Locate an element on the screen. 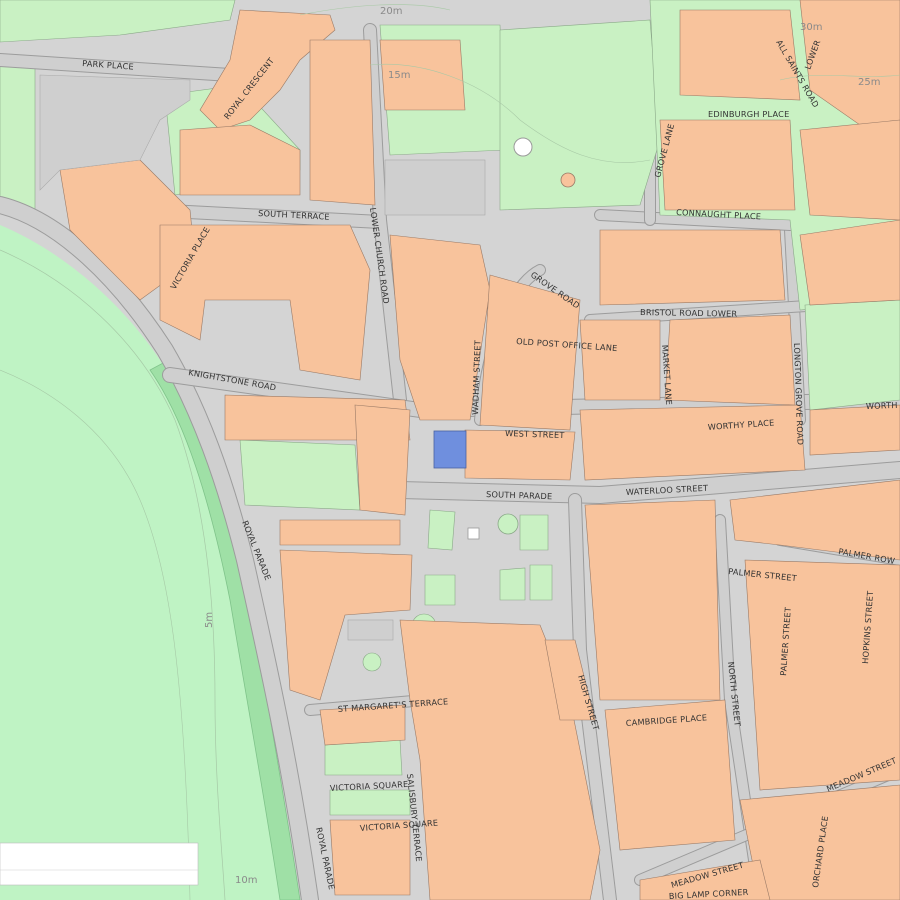  contour-label-30m: 30m is located at coordinates (811, 27).